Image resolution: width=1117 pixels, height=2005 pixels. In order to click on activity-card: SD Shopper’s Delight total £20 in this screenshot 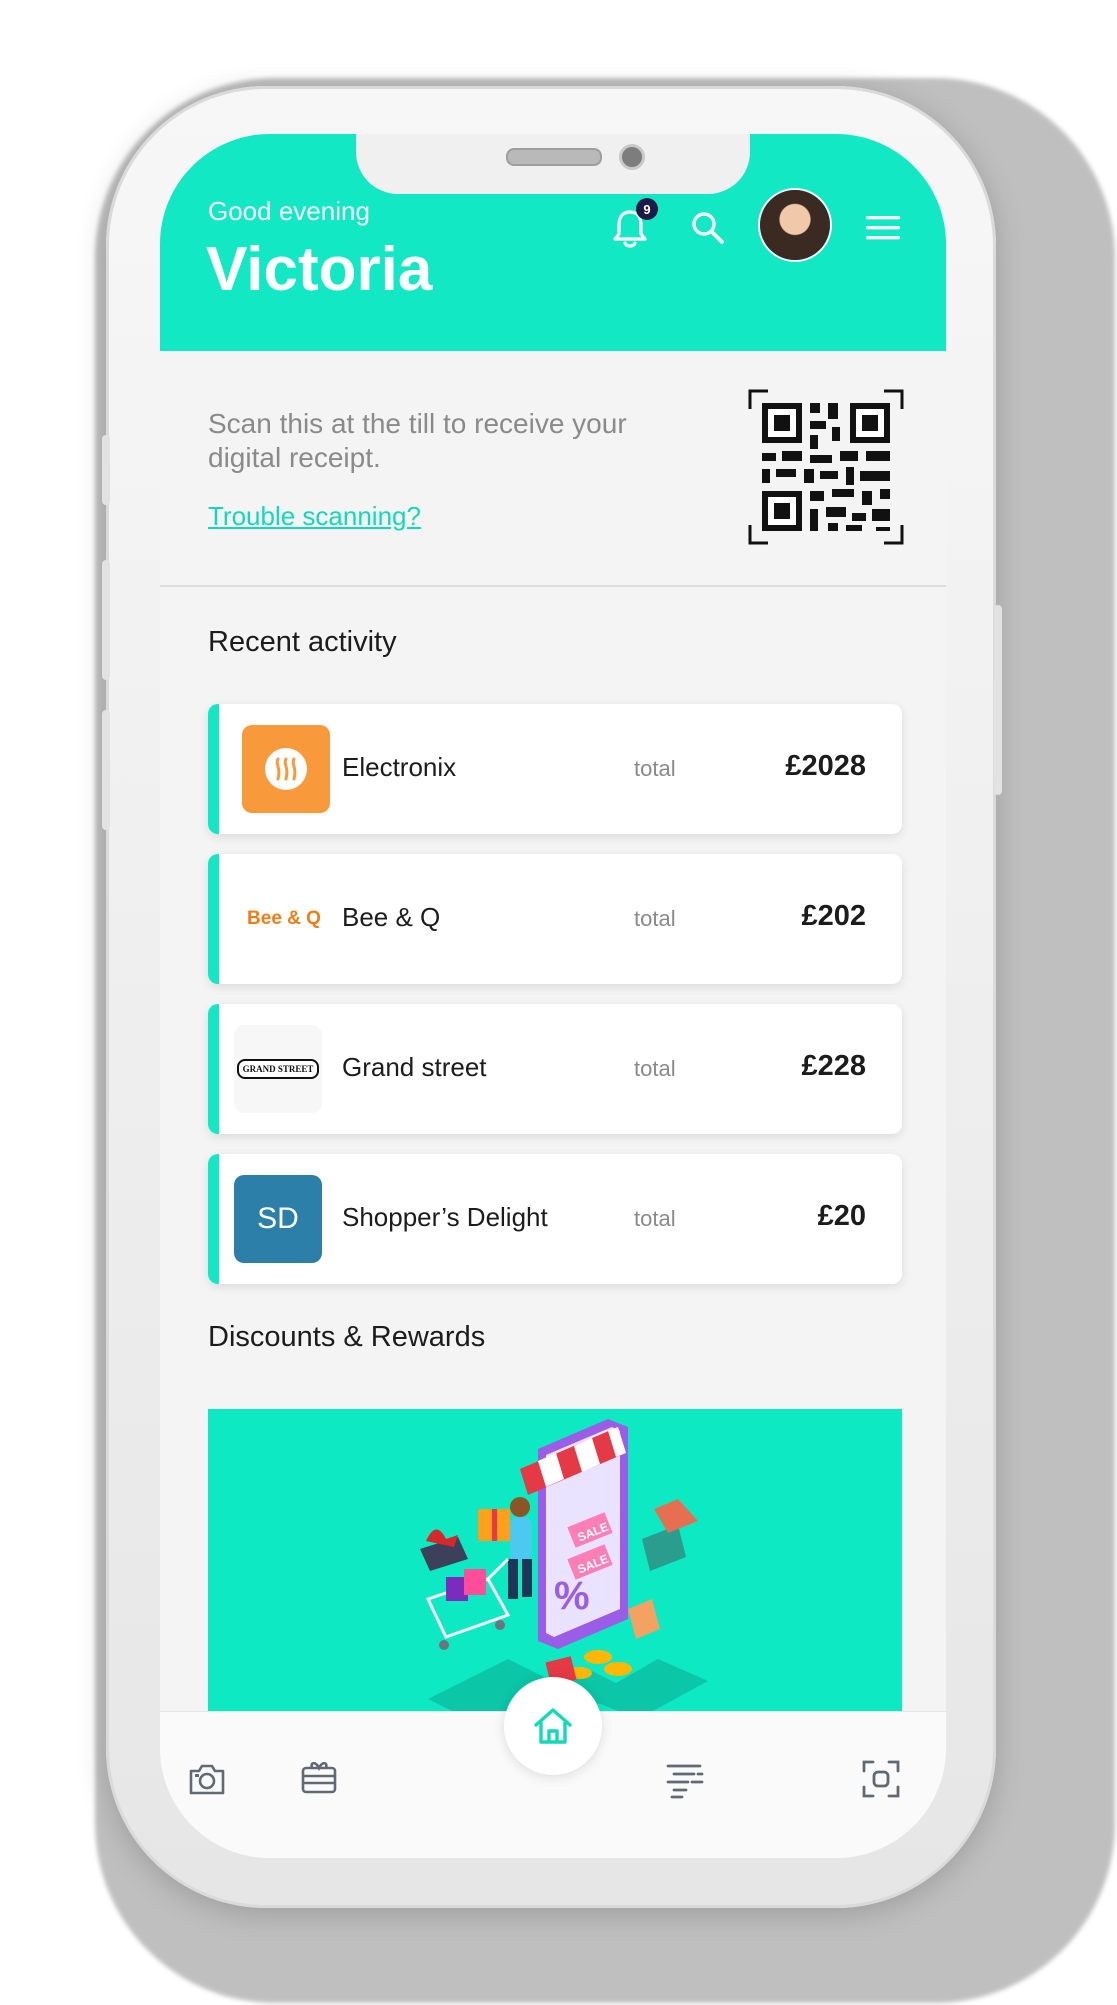, I will do `click(555, 1219)`.